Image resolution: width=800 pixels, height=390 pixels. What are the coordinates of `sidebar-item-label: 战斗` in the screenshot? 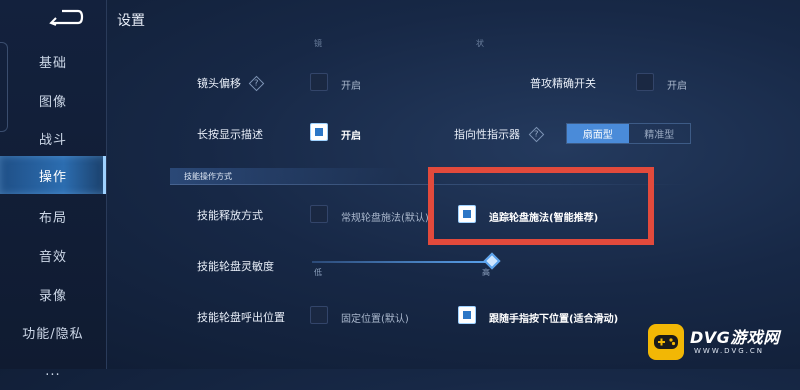 It's located at (52, 140).